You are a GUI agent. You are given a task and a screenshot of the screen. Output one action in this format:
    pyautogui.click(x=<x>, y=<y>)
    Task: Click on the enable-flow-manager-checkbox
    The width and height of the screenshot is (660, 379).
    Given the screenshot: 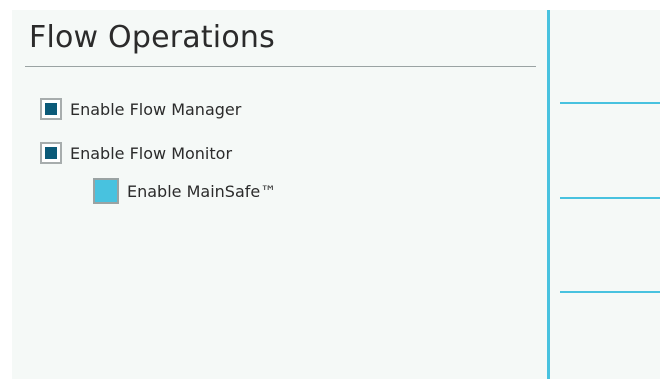 What is the action you would take?
    pyautogui.click(x=51, y=109)
    